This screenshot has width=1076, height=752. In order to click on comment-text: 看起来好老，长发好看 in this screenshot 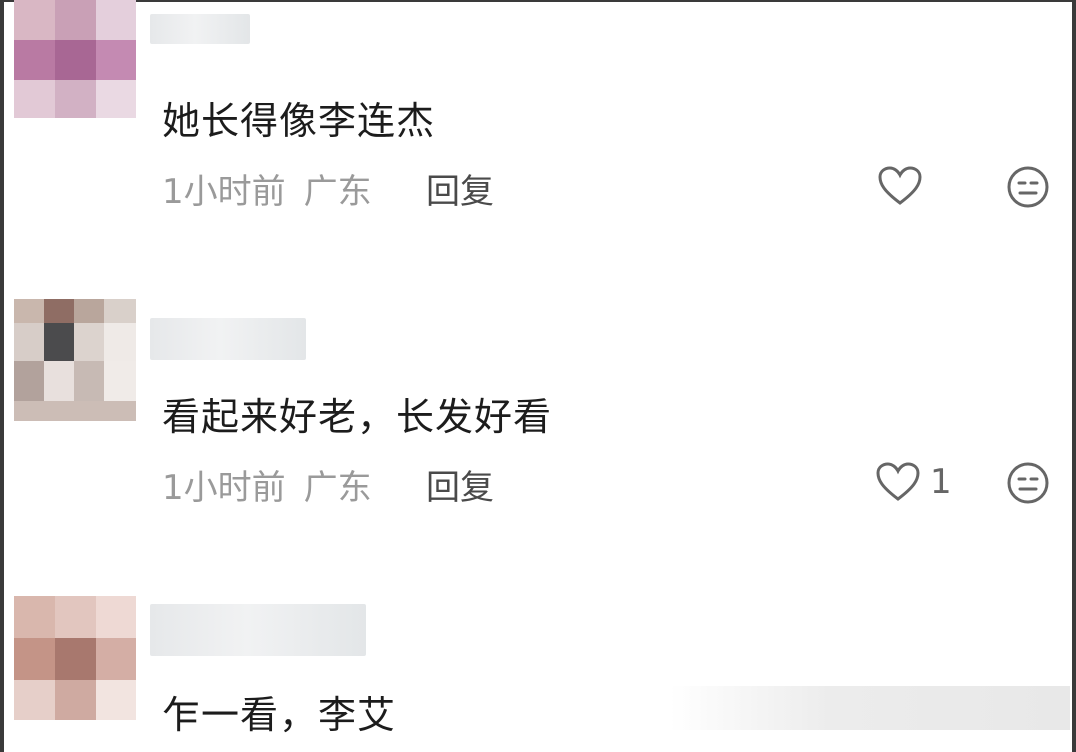, I will do `click(357, 417)`.